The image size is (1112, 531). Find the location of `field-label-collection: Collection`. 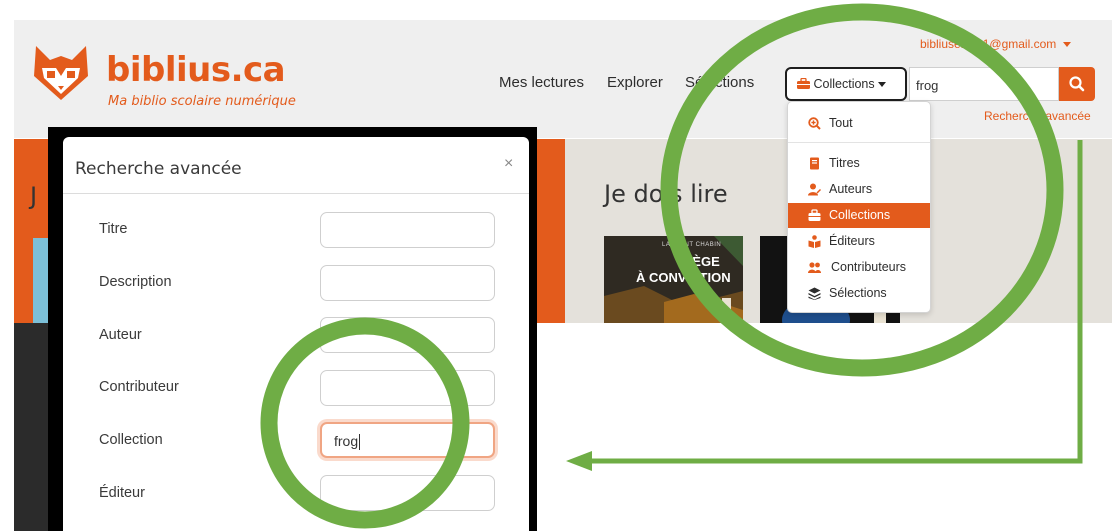

field-label-collection: Collection is located at coordinates (131, 440).